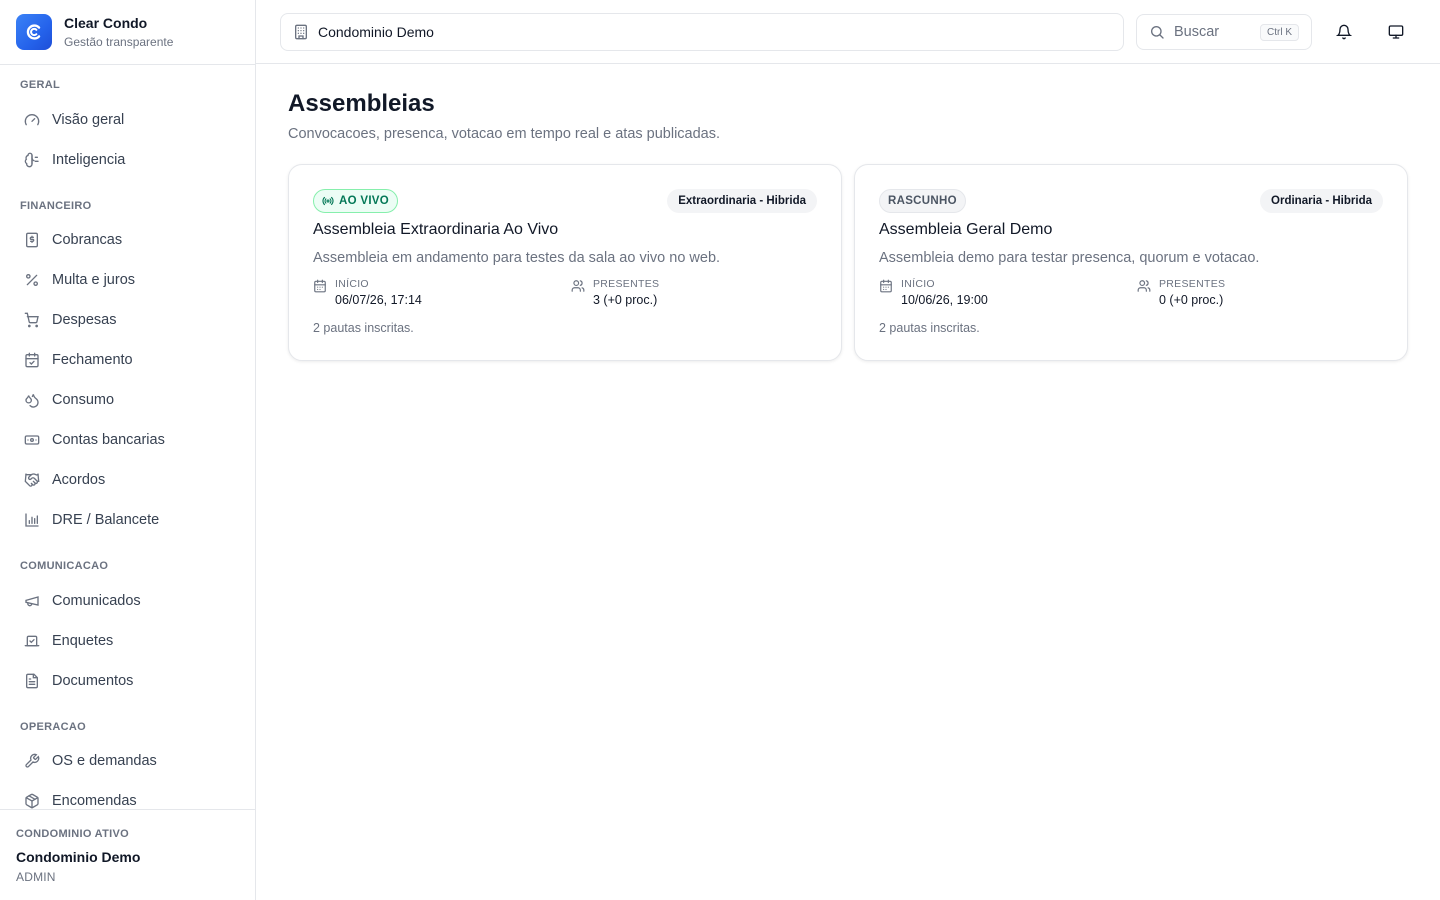  Describe the element at coordinates (615, 292) in the screenshot. I see `assembly-present: PRESENTES 3 (+0 proc.)` at that location.